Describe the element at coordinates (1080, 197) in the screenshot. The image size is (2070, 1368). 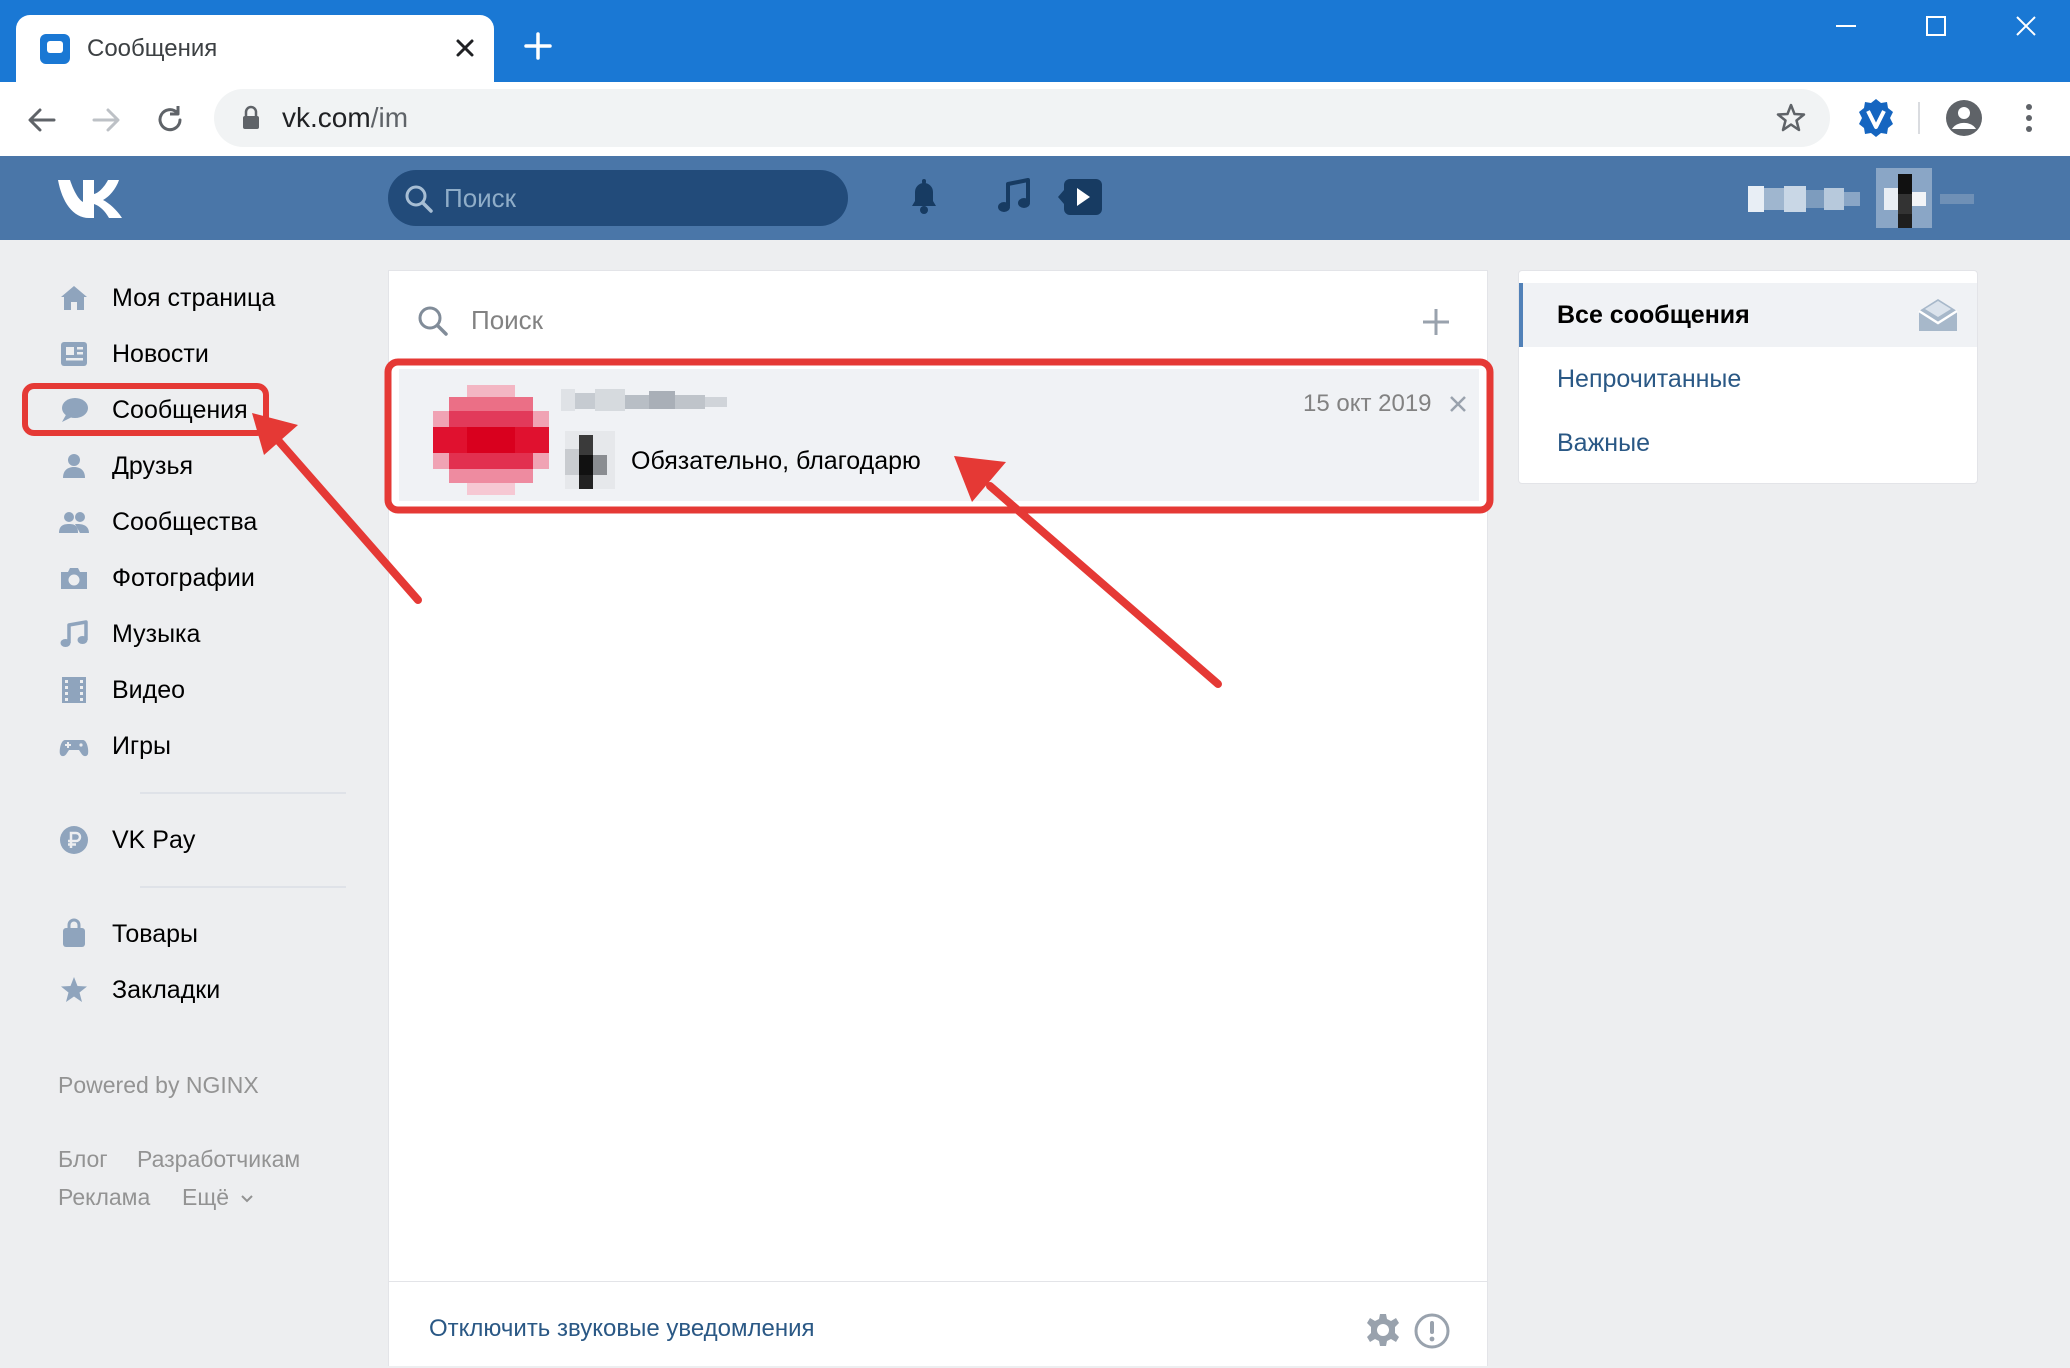
I see `video-icon` at that location.